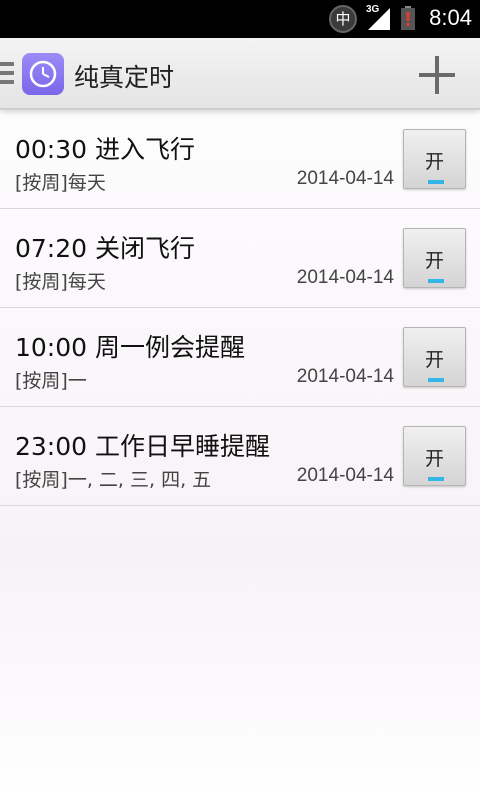  I want to click on alarm-title: 00:30 进入飞行, so click(105, 149).